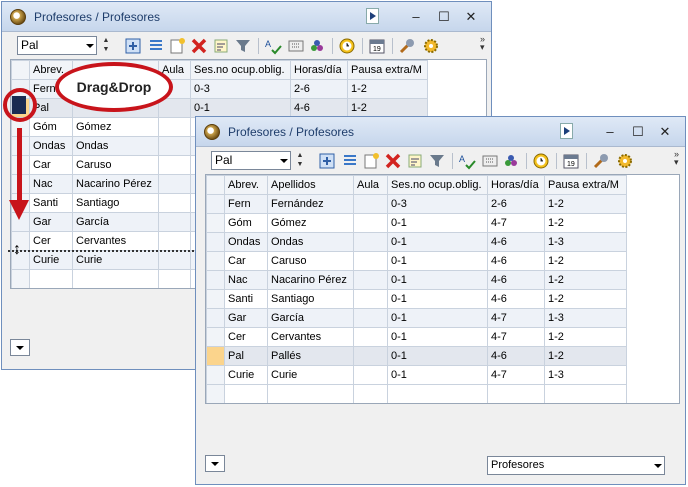  What do you see at coordinates (246, 356) in the screenshot?
I see `table-cell: Pal` at bounding box center [246, 356].